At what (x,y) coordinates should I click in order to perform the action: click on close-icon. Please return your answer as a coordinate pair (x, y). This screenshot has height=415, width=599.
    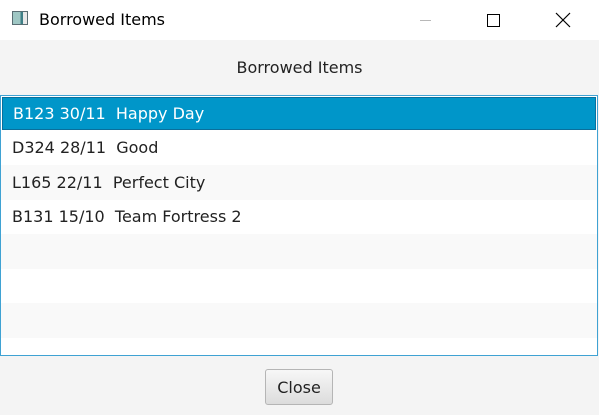
    Looking at the image, I should click on (563, 20).